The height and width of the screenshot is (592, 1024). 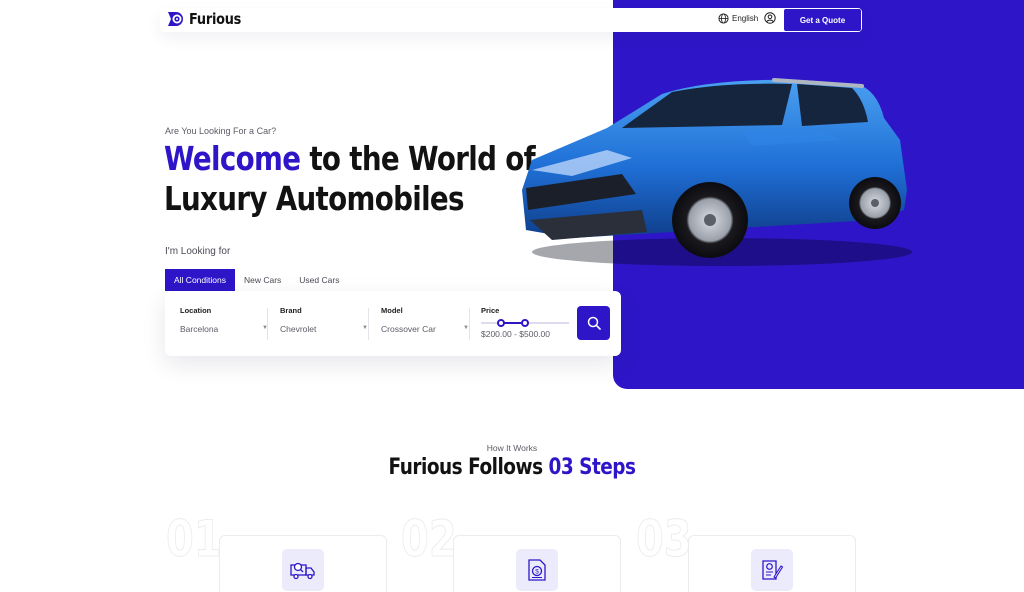 I want to click on step-card-2: $, so click(x=537, y=563).